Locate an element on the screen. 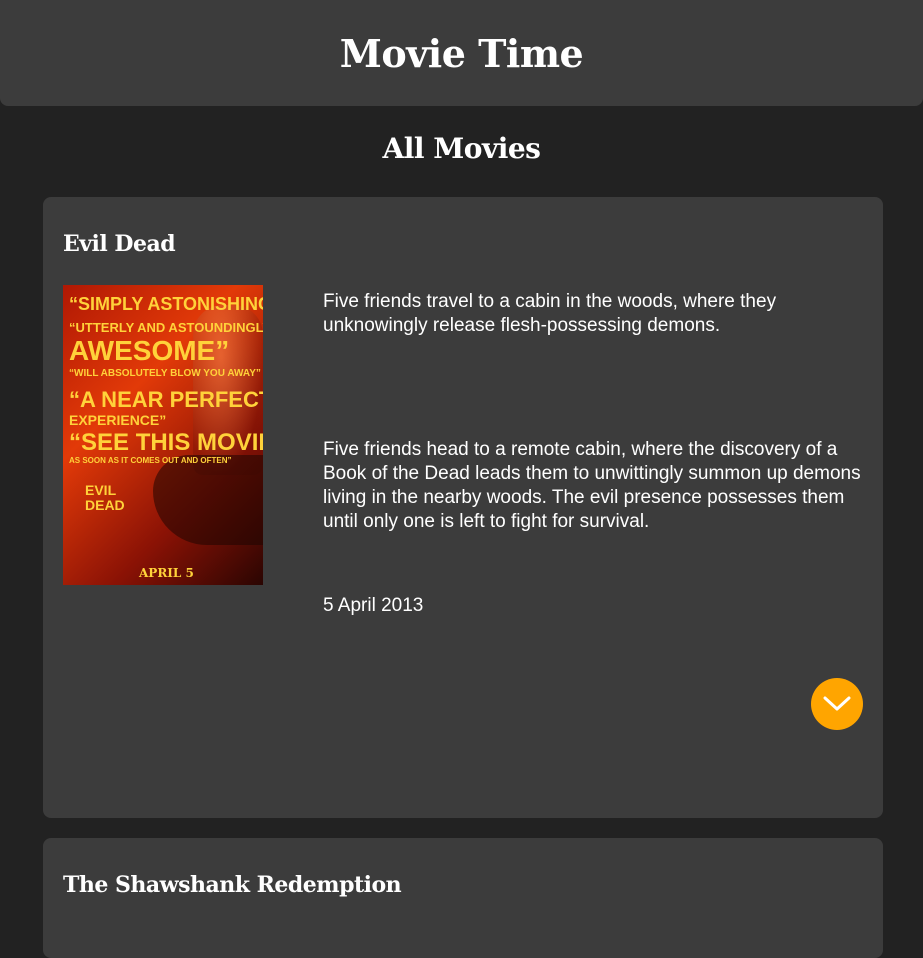  poster-chainsaw is located at coordinates (208, 500).